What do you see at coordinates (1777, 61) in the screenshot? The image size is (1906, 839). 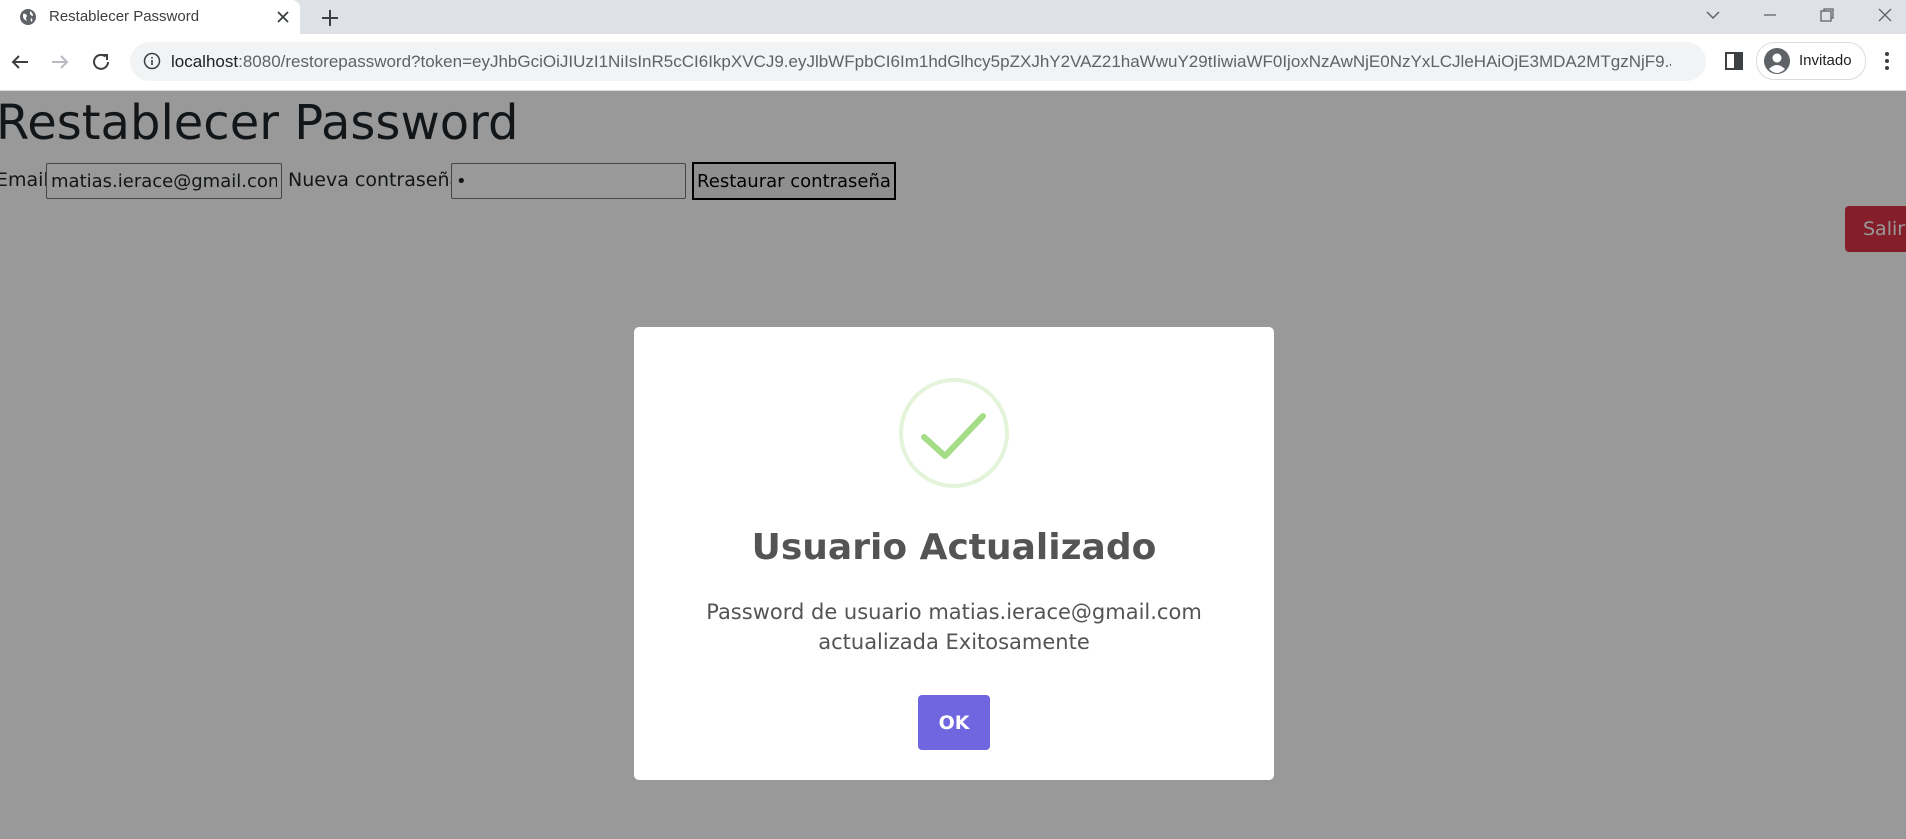 I see `avatar-icon` at bounding box center [1777, 61].